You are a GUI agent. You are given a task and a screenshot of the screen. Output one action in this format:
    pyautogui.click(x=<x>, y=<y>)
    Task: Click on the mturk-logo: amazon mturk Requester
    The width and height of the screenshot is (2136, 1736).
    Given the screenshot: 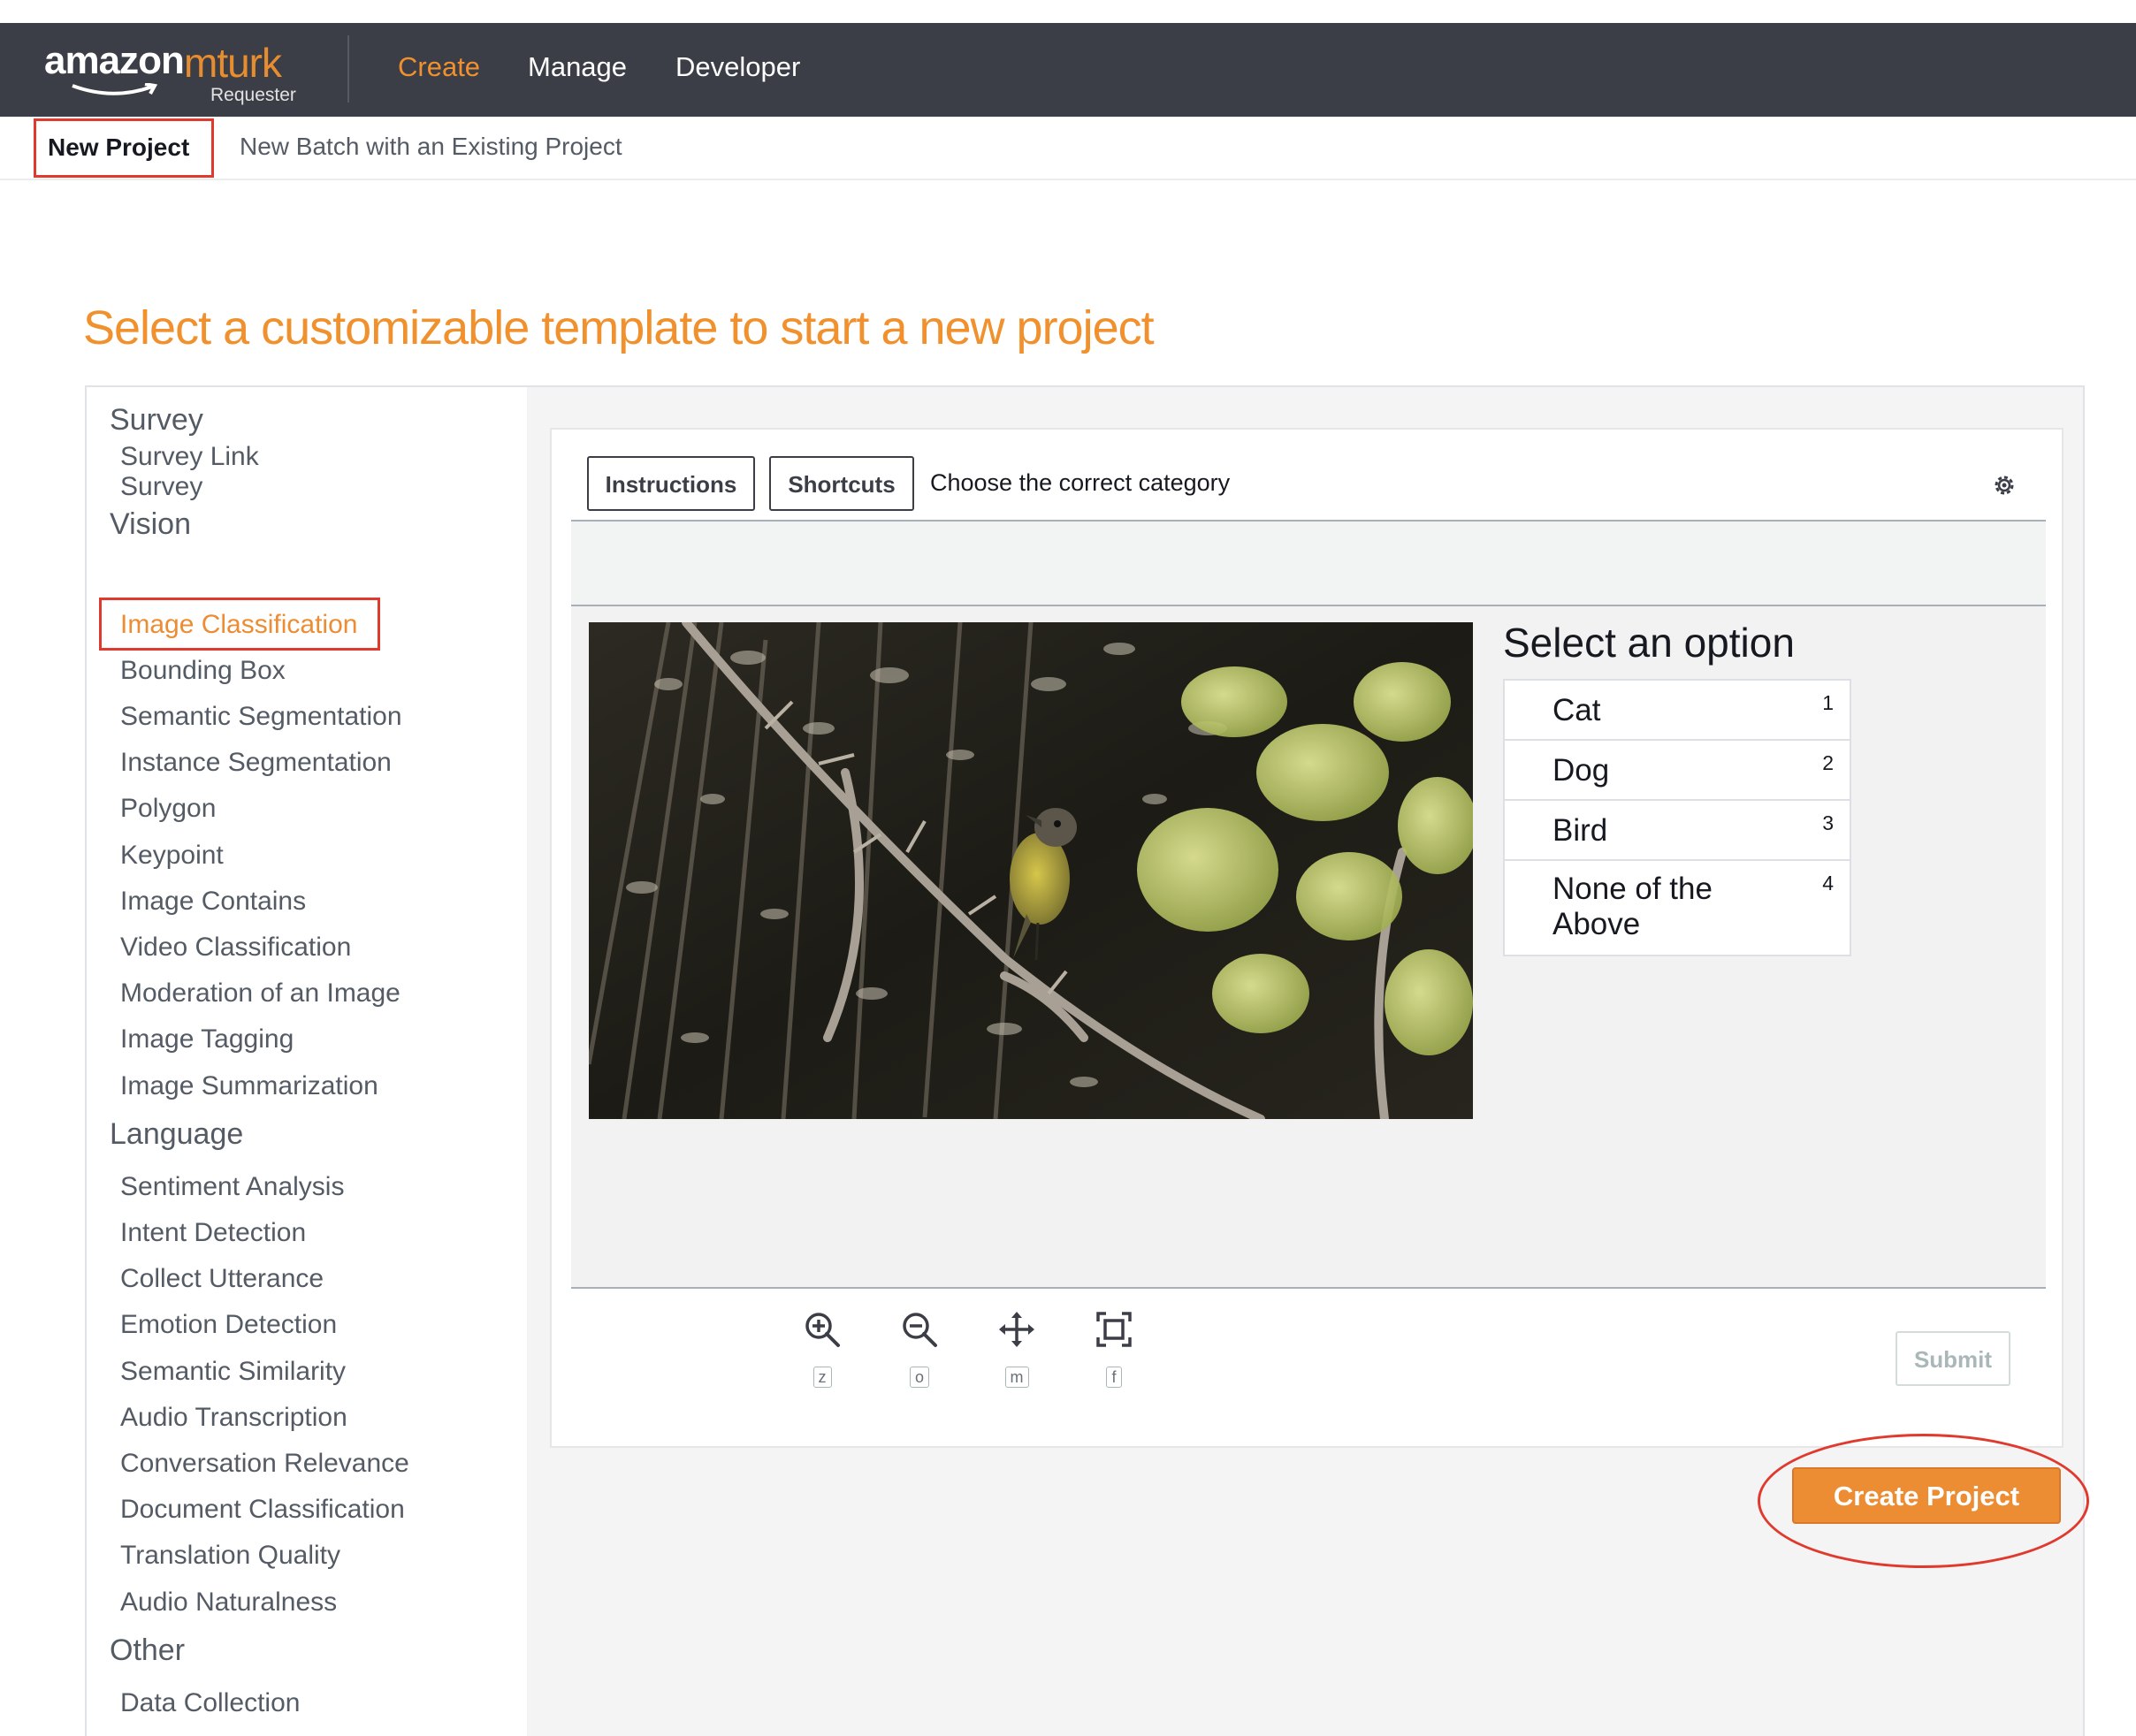 What is the action you would take?
    pyautogui.click(x=172, y=71)
    